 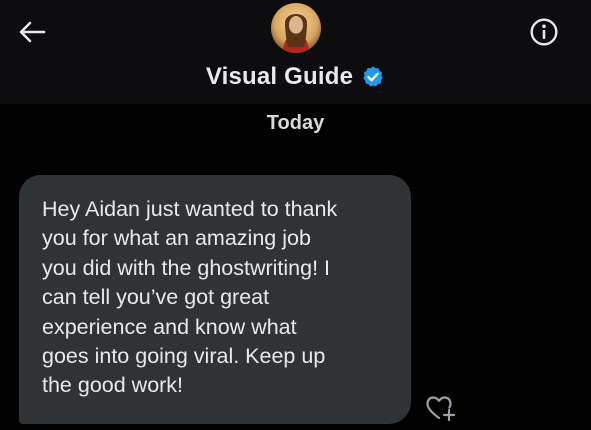 I want to click on contact-name-row: Visual Guide, so click(x=295, y=77).